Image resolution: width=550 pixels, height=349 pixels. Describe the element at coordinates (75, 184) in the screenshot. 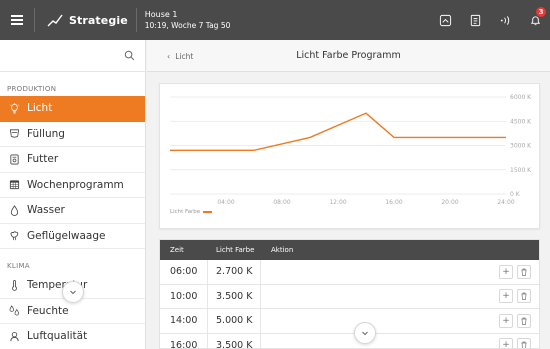

I see `sidebar-item-label: Wochenprogramm` at that location.